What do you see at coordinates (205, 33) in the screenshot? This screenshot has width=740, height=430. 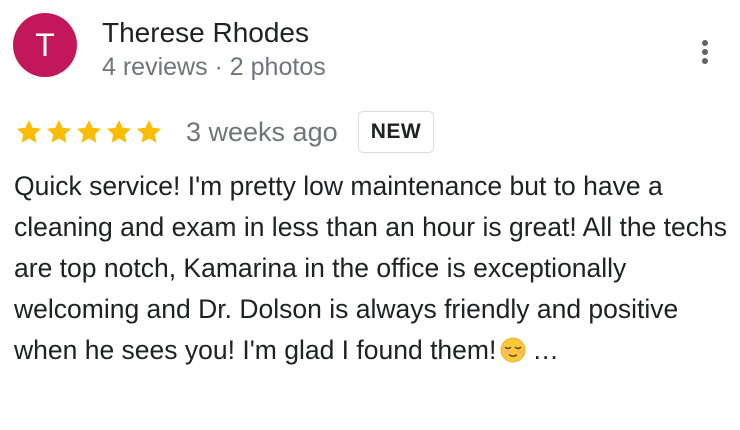 I see `reviewer-name: Therese Rhodes` at bounding box center [205, 33].